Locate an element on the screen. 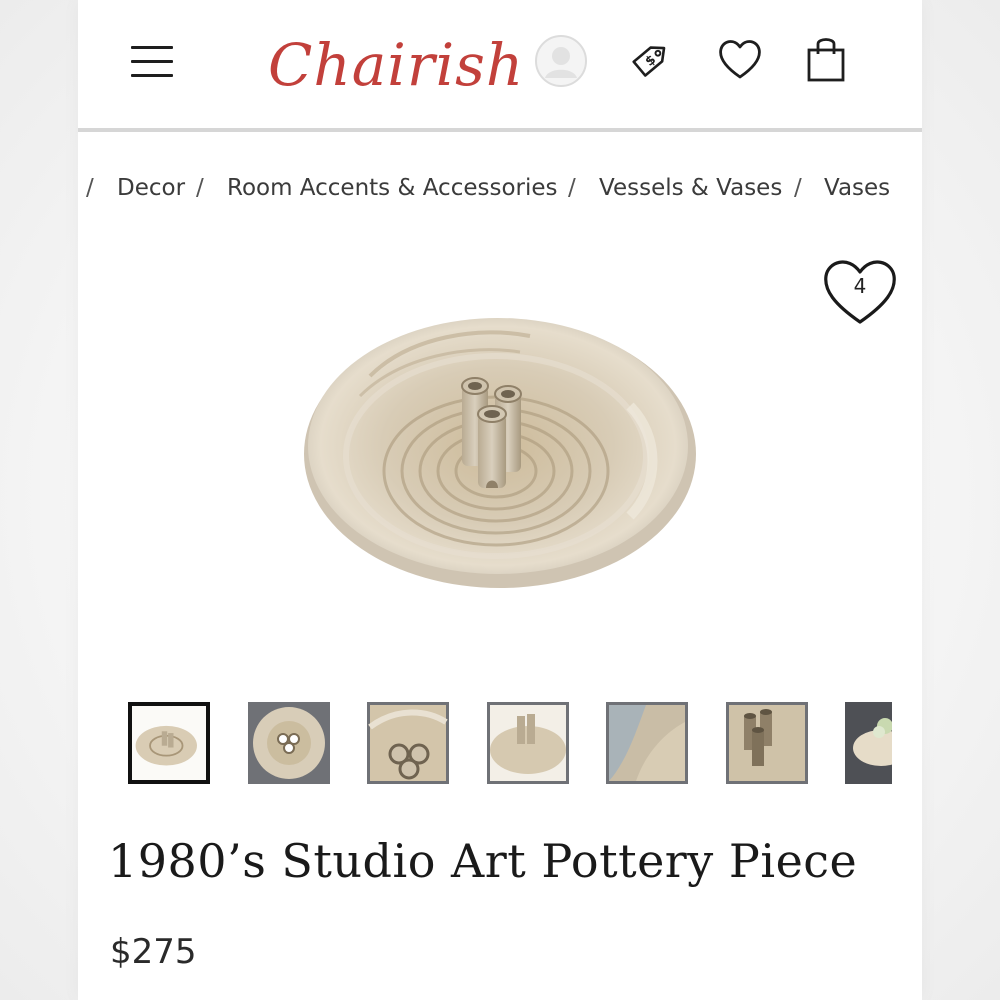  shopping-bag-icon is located at coordinates (826, 60).